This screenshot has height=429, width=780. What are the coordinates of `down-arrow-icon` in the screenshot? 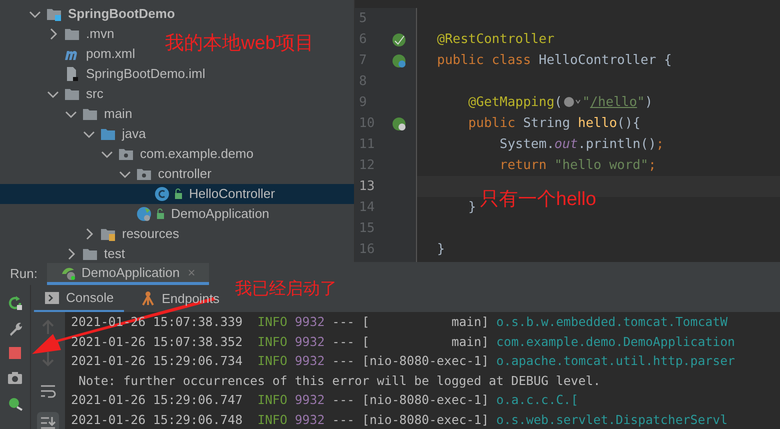 It's located at (48, 359).